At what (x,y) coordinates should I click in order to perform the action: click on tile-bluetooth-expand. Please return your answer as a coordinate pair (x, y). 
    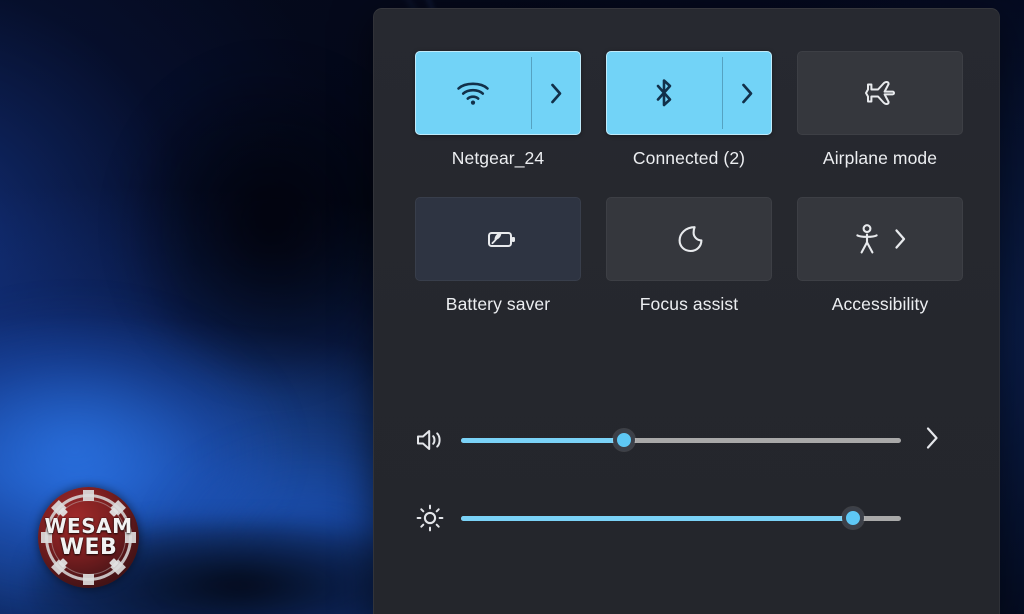
    Looking at the image, I should click on (747, 93).